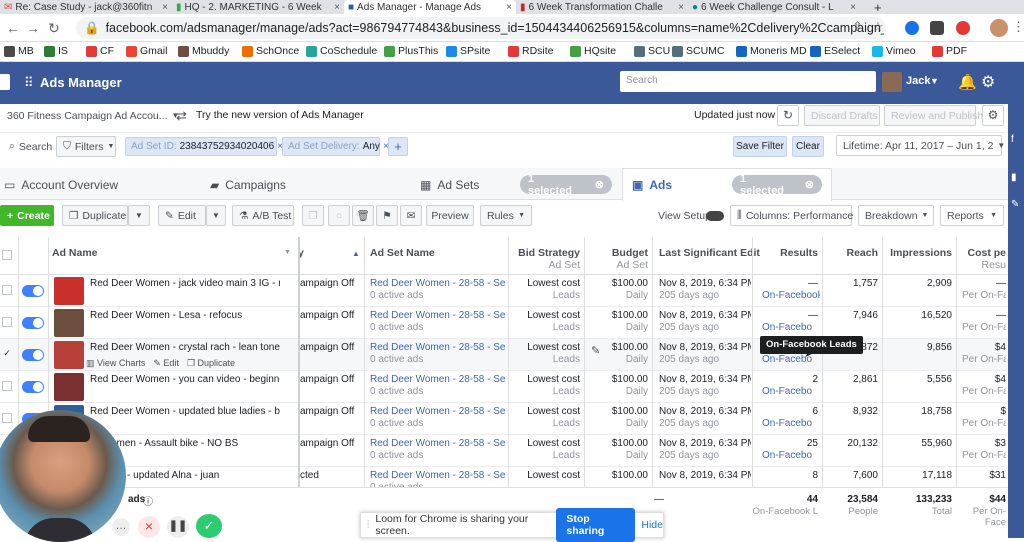 Image resolution: width=1024 pixels, height=542 pixels. Describe the element at coordinates (593, 51) in the screenshot. I see `bookmark-10: HQsite` at that location.